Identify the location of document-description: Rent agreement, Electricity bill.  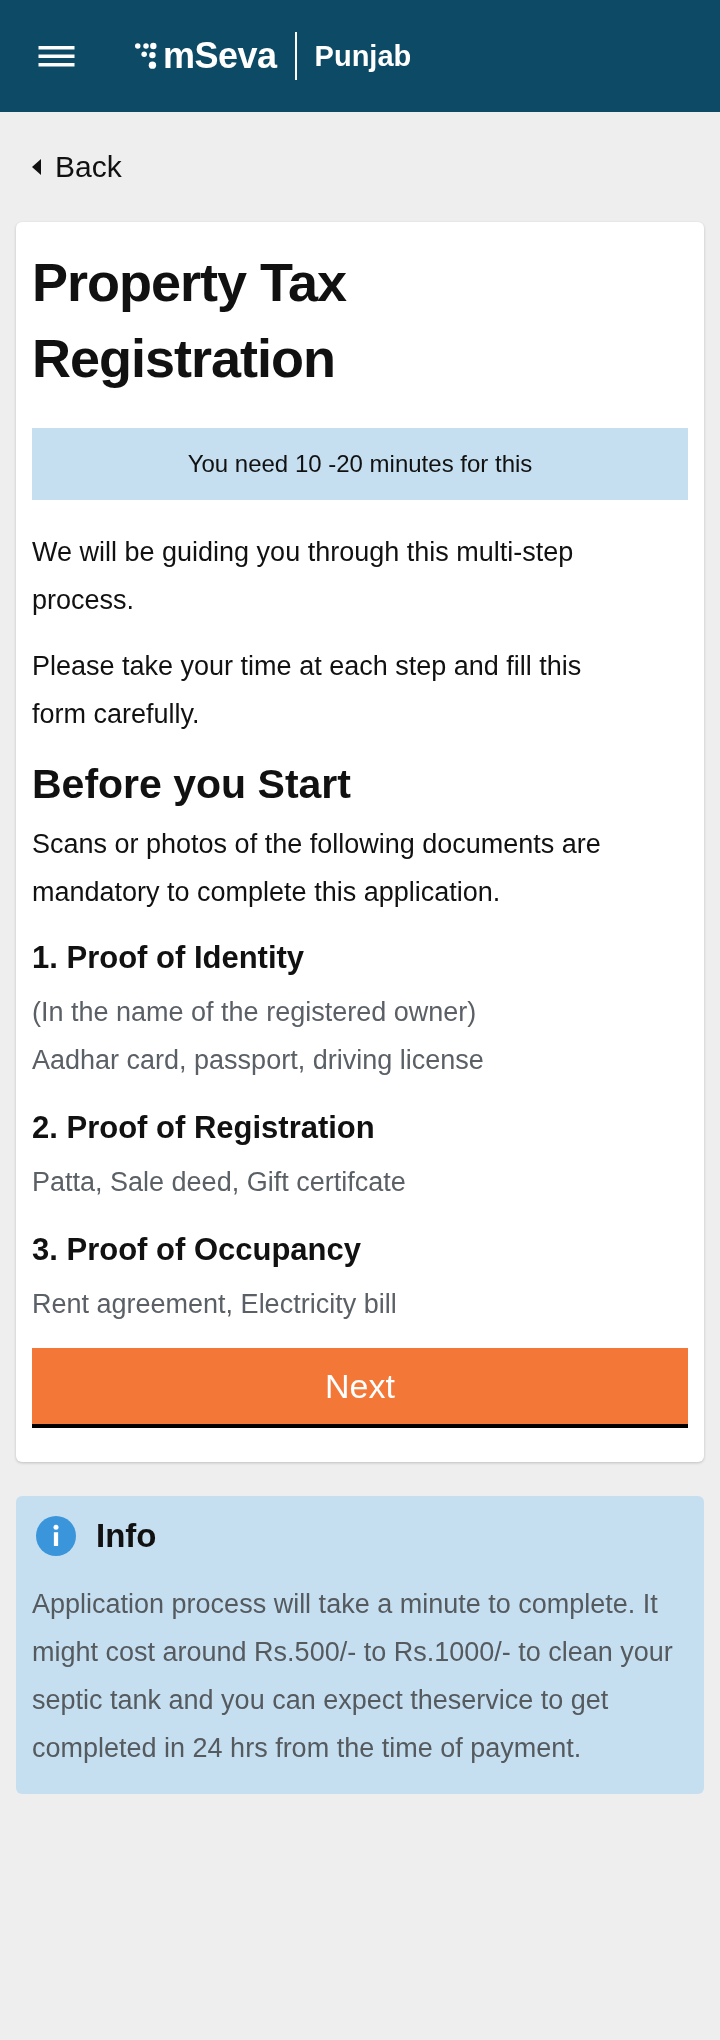
(215, 1304).